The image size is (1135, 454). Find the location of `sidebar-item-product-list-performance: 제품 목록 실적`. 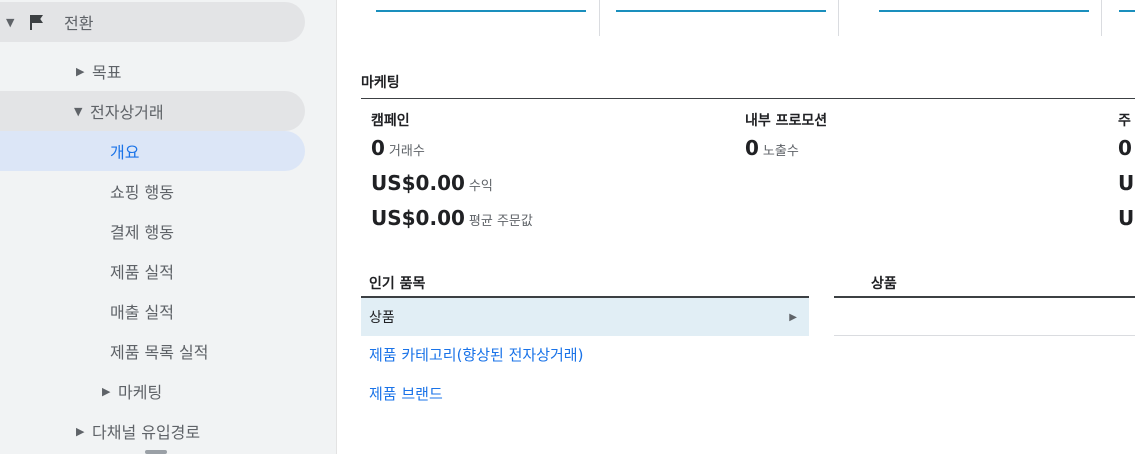

sidebar-item-product-list-performance: 제품 목록 실적 is located at coordinates (152, 351).